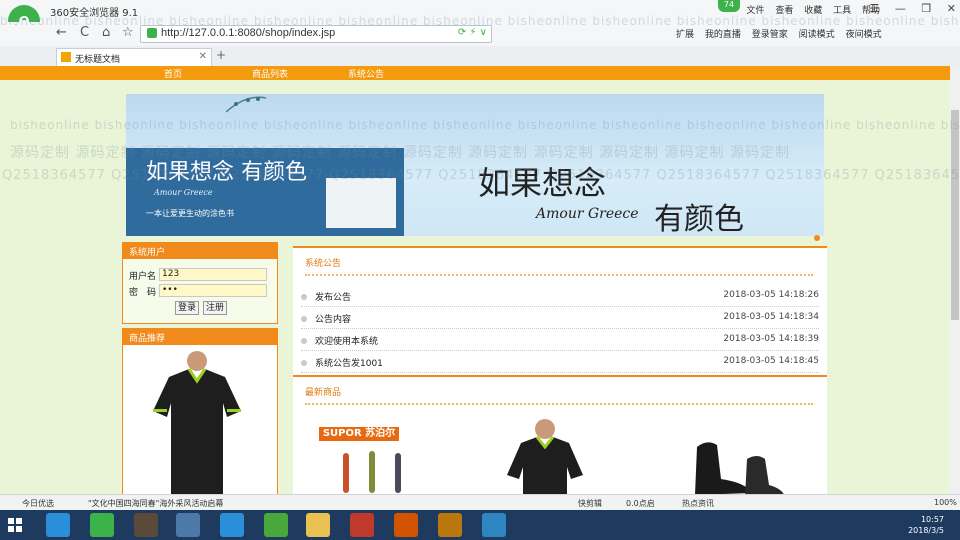  Describe the element at coordinates (66, 57) in the screenshot. I see `page-icon` at that location.